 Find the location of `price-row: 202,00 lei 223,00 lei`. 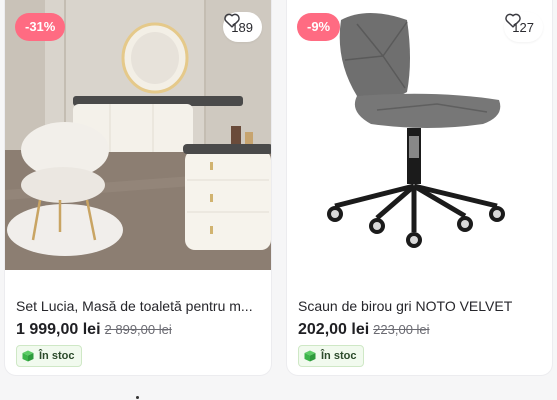

price-row: 202,00 lei 223,00 lei is located at coordinates (364, 330).